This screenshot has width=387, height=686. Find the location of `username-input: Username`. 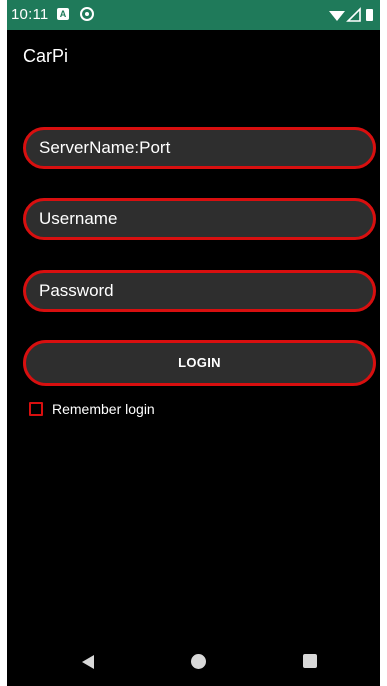

username-input: Username is located at coordinates (199, 219).